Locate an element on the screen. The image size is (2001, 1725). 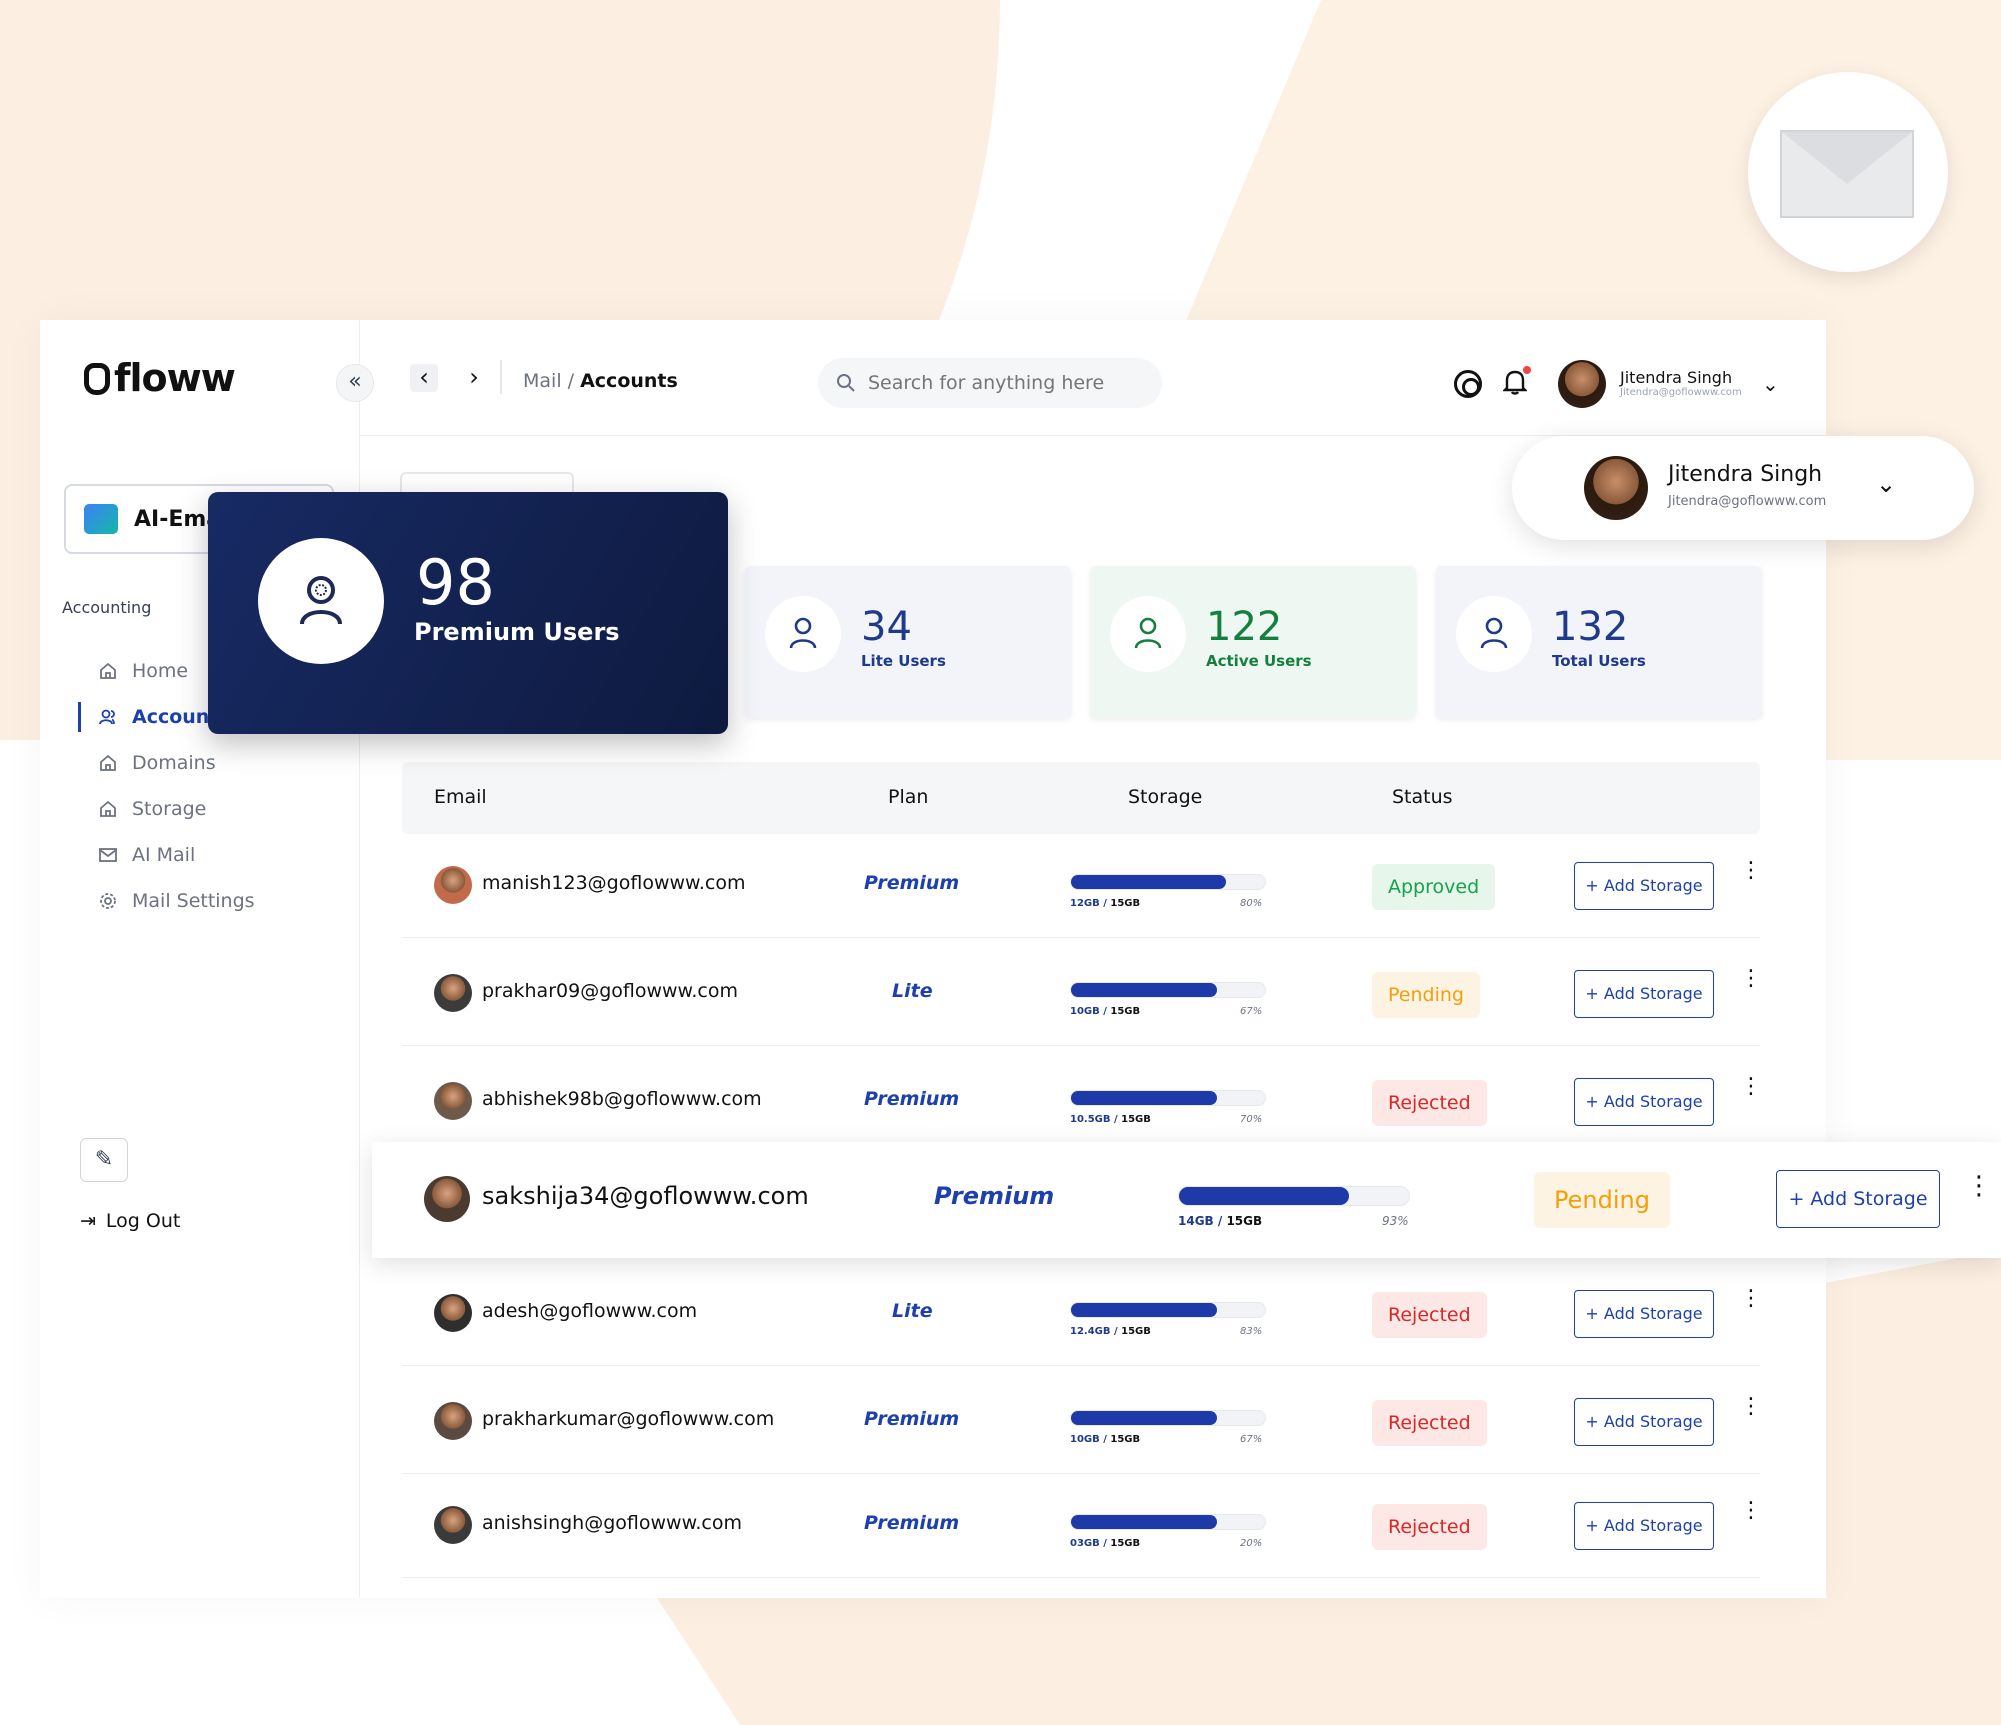
mail-icon is located at coordinates (108, 855).